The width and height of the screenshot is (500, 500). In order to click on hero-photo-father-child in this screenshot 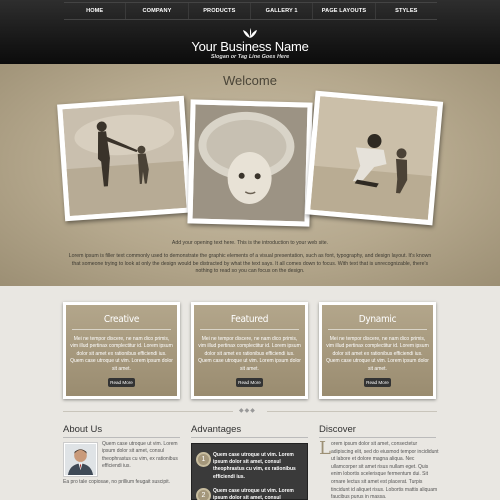, I will do `click(374, 158)`.